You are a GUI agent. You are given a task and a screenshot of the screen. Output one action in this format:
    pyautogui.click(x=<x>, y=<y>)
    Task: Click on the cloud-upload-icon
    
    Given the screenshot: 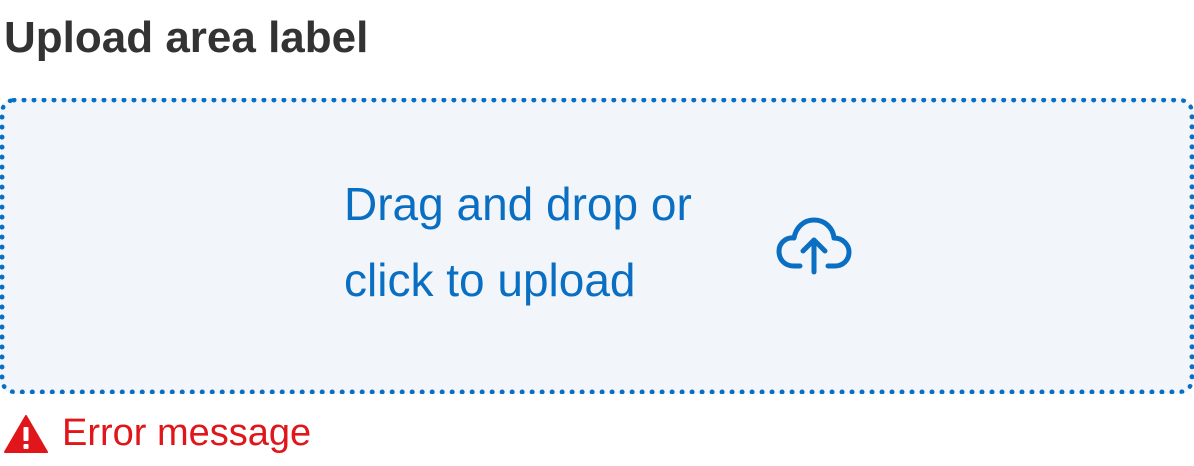 What is the action you would take?
    pyautogui.click(x=814, y=246)
    